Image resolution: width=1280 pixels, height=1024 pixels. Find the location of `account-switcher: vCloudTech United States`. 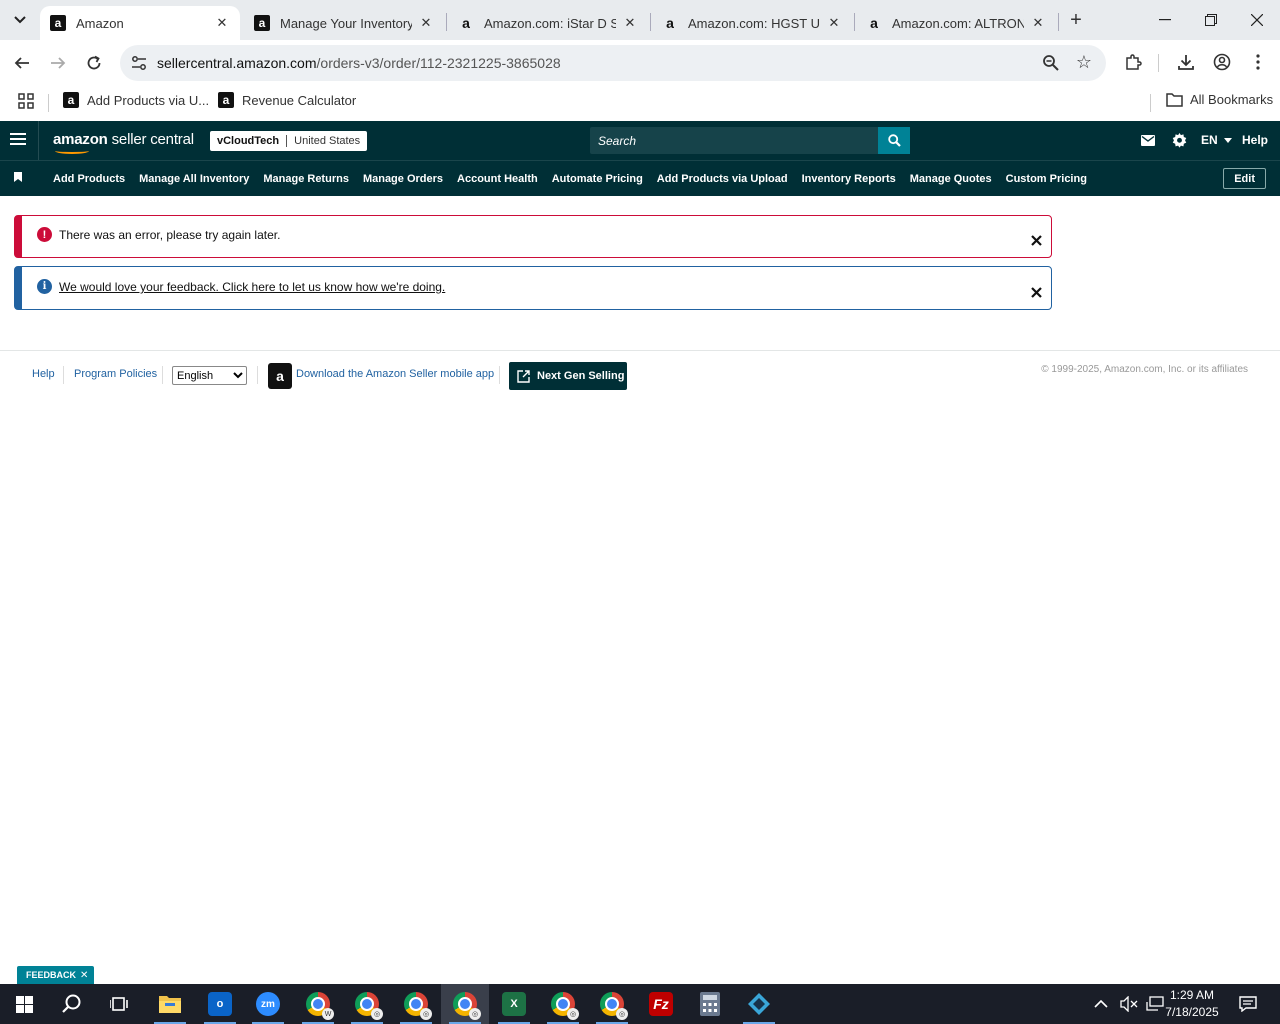

account-switcher: vCloudTech United States is located at coordinates (289, 141).